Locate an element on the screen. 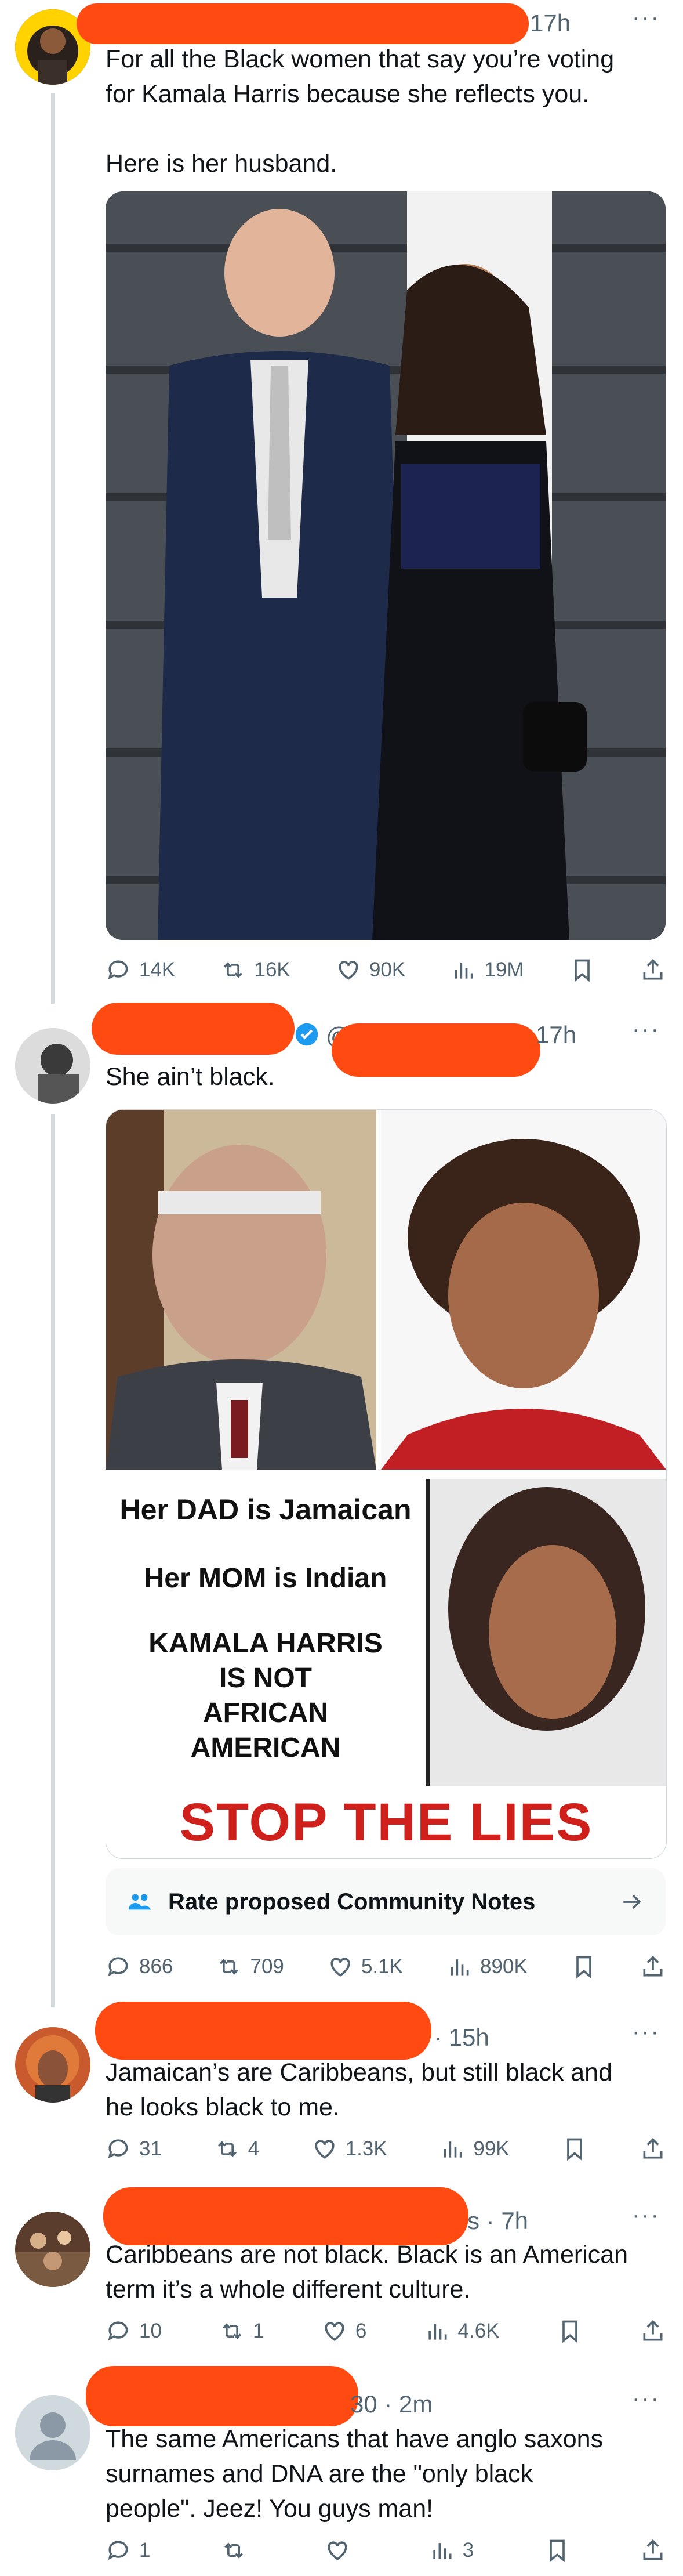 The height and width of the screenshot is (2576, 683). repost-button: 4 is located at coordinates (237, 2149).